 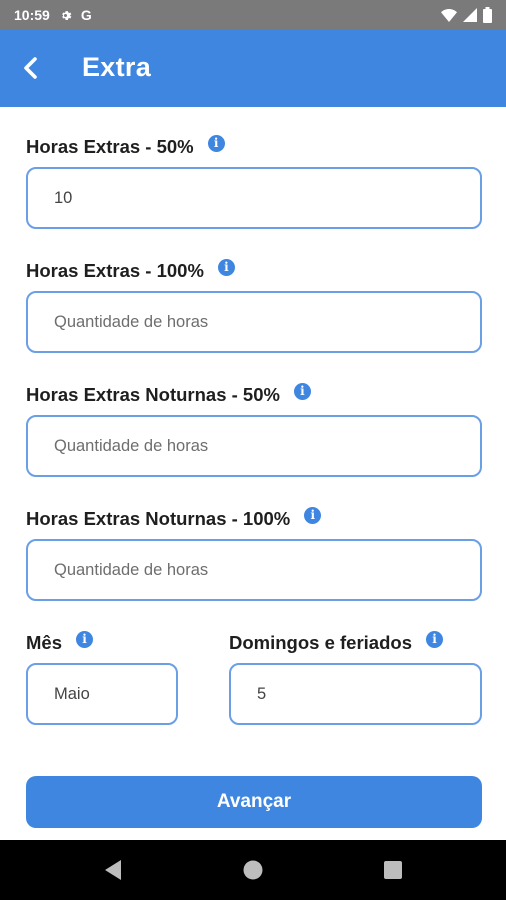 I want to click on noturnas-50-label: Horas Extras Noturnas - 50% i, so click(x=168, y=394).